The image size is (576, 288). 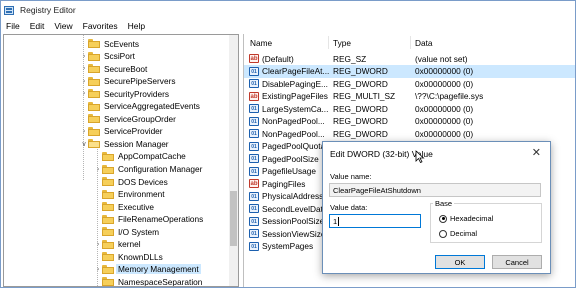 What do you see at coordinates (409, 58) in the screenshot?
I see `value-row: ab (Default) REG_SZ (value not set)` at bounding box center [409, 58].